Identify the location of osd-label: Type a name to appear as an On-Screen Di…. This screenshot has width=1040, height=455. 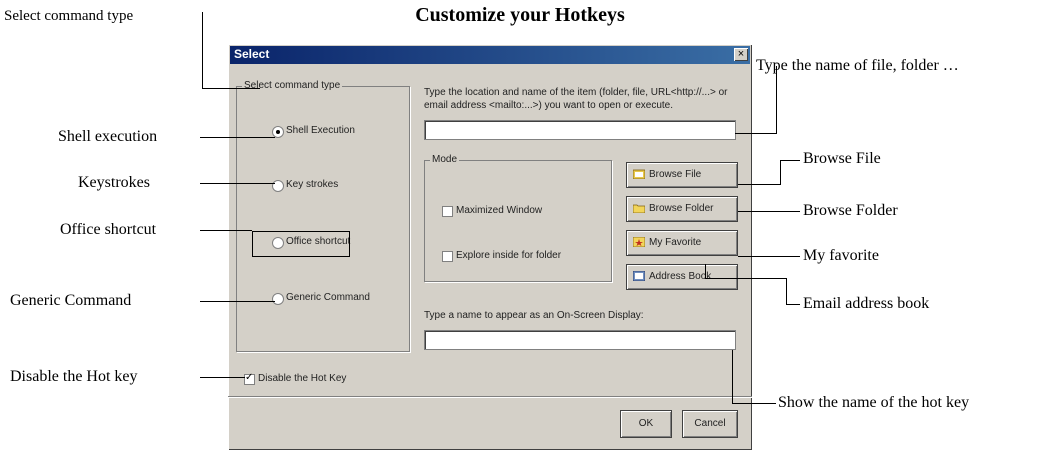
(534, 315).